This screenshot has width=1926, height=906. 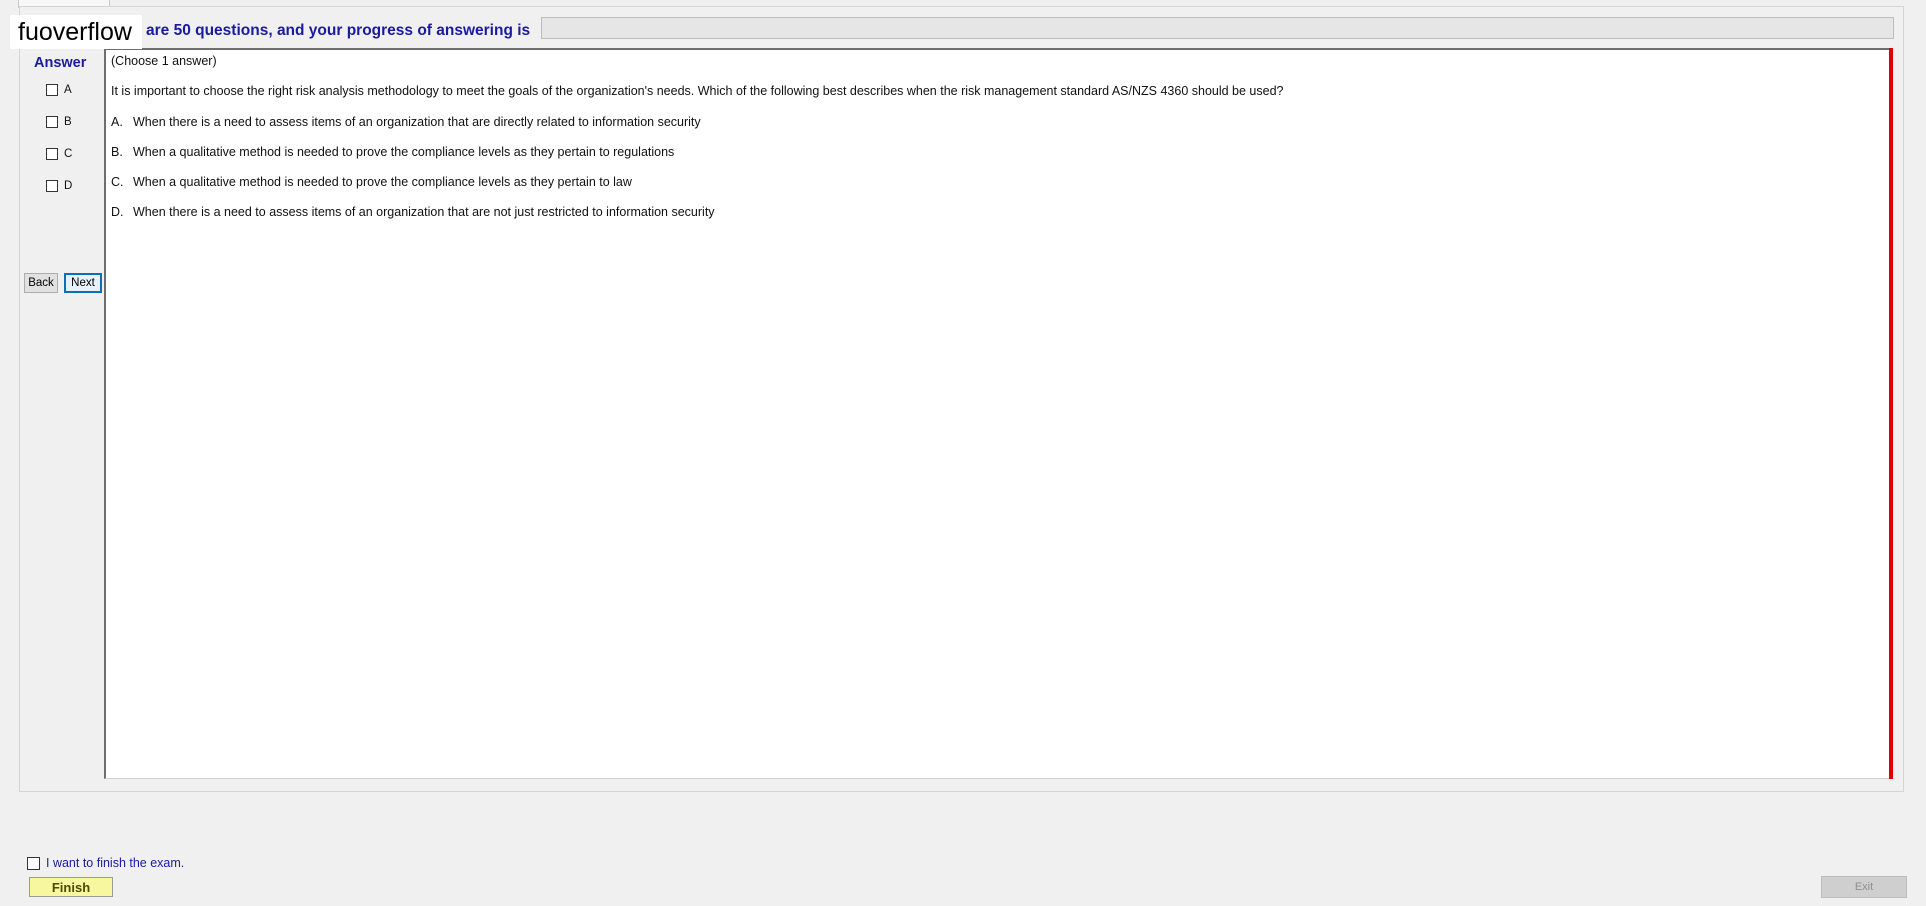 What do you see at coordinates (68, 90) in the screenshot?
I see `option-a-label: A` at bounding box center [68, 90].